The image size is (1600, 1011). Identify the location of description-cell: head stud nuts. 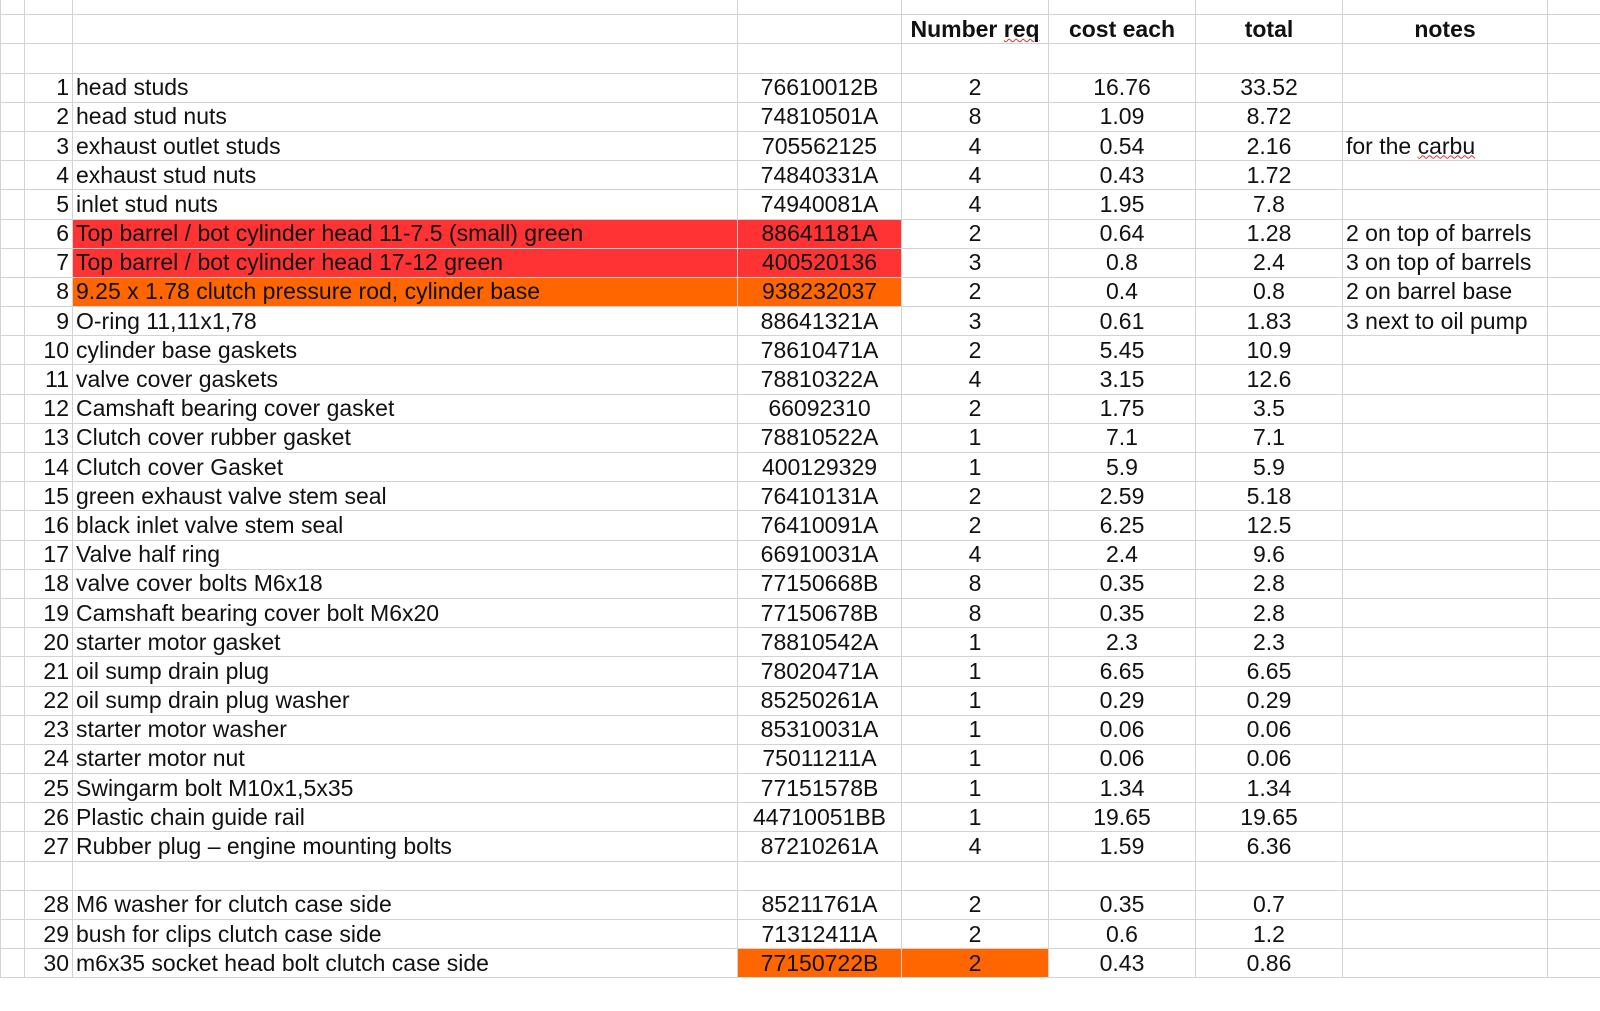
(405, 116).